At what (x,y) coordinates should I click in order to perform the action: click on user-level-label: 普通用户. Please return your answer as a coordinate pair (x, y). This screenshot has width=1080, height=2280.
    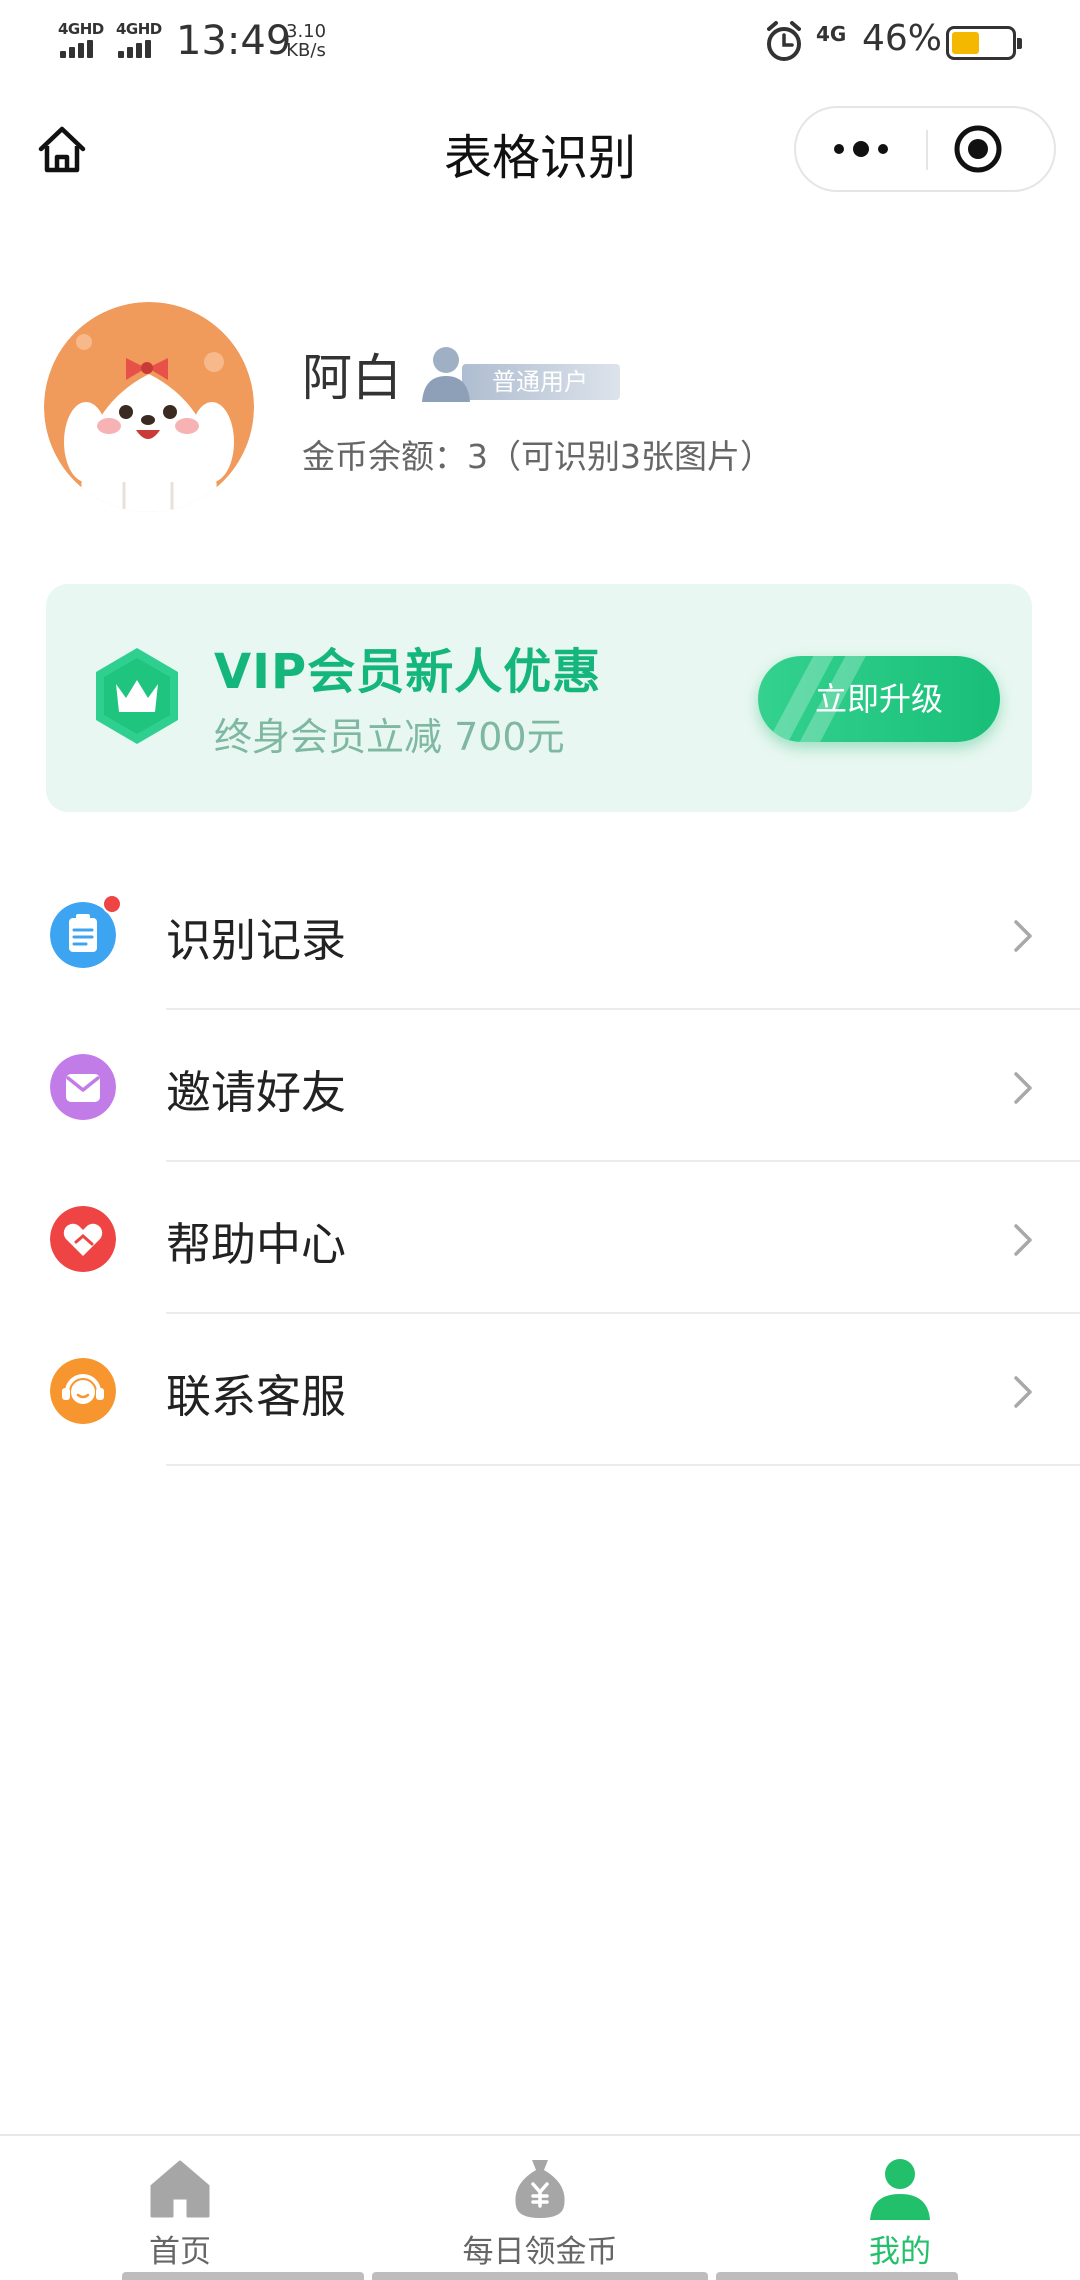
    Looking at the image, I should click on (541, 382).